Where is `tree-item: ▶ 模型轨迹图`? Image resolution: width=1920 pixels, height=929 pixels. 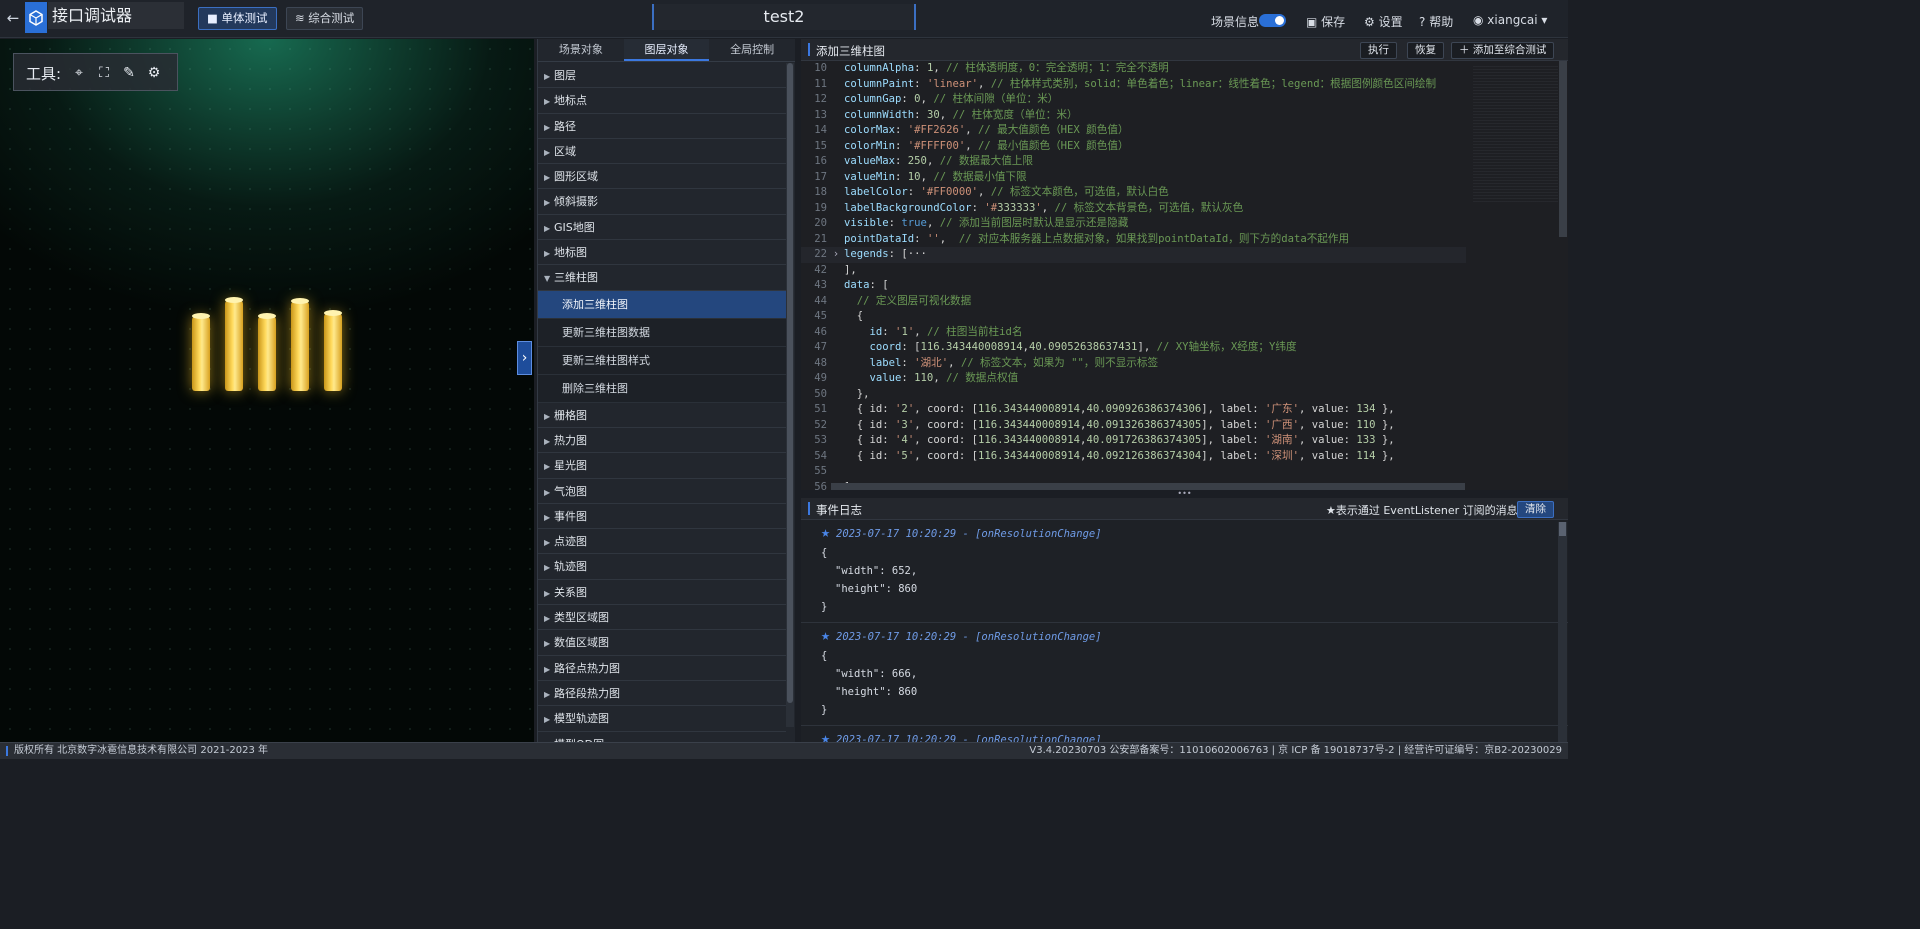 tree-item: ▶ 模型轨迹图 is located at coordinates (662, 719).